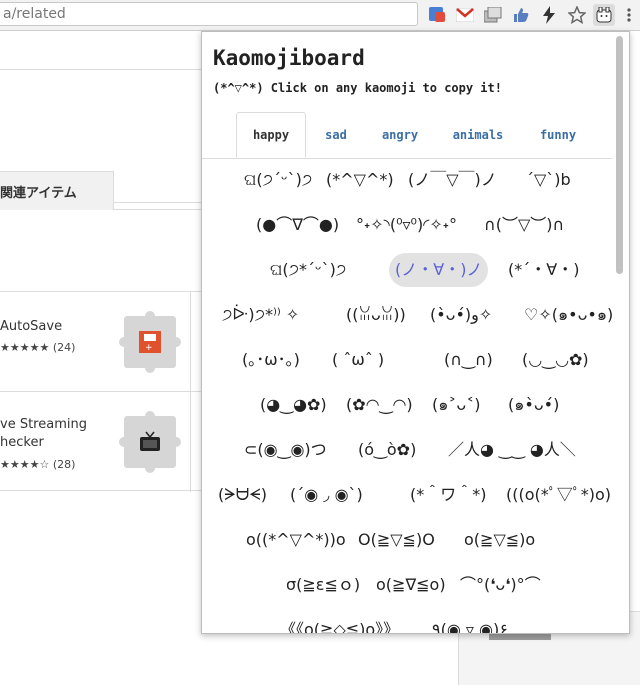 Image resolution: width=640 pixels, height=685 pixels. I want to click on kaomoji-item: ٩(◉ ▿ ◉)۶, so click(470, 623).